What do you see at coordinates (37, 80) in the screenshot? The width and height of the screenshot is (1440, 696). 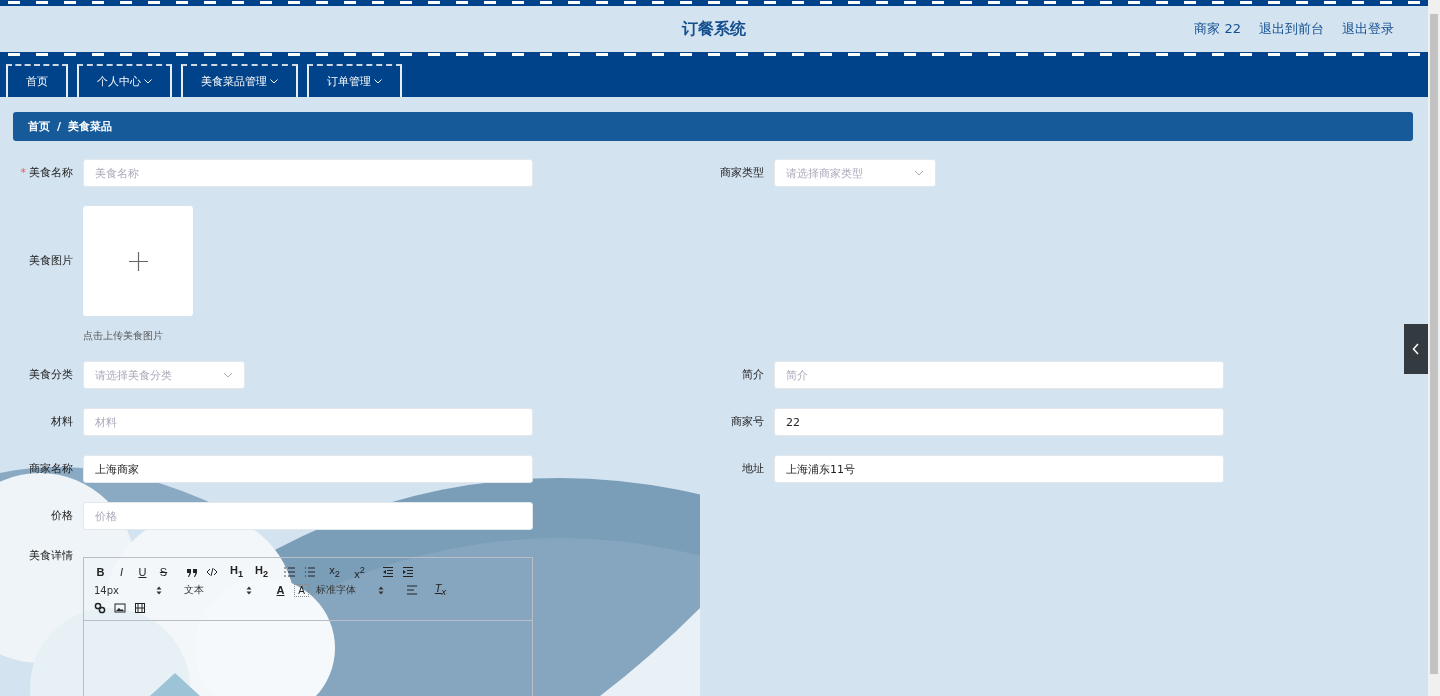 I see `nav-tab: 首页` at bounding box center [37, 80].